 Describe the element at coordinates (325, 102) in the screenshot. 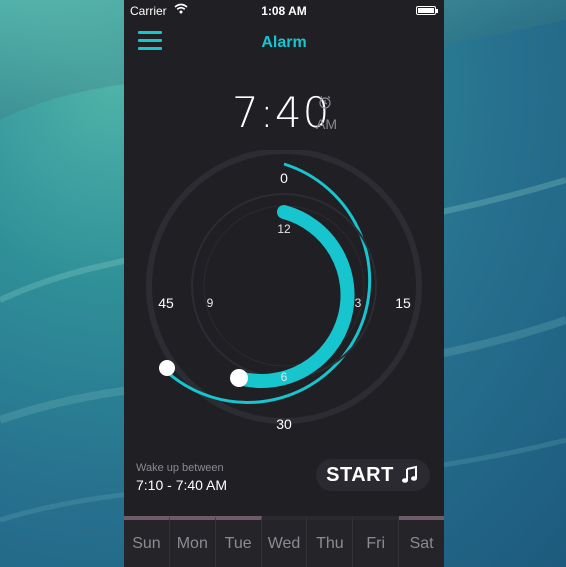

I see `alarm-clock-icon` at that location.